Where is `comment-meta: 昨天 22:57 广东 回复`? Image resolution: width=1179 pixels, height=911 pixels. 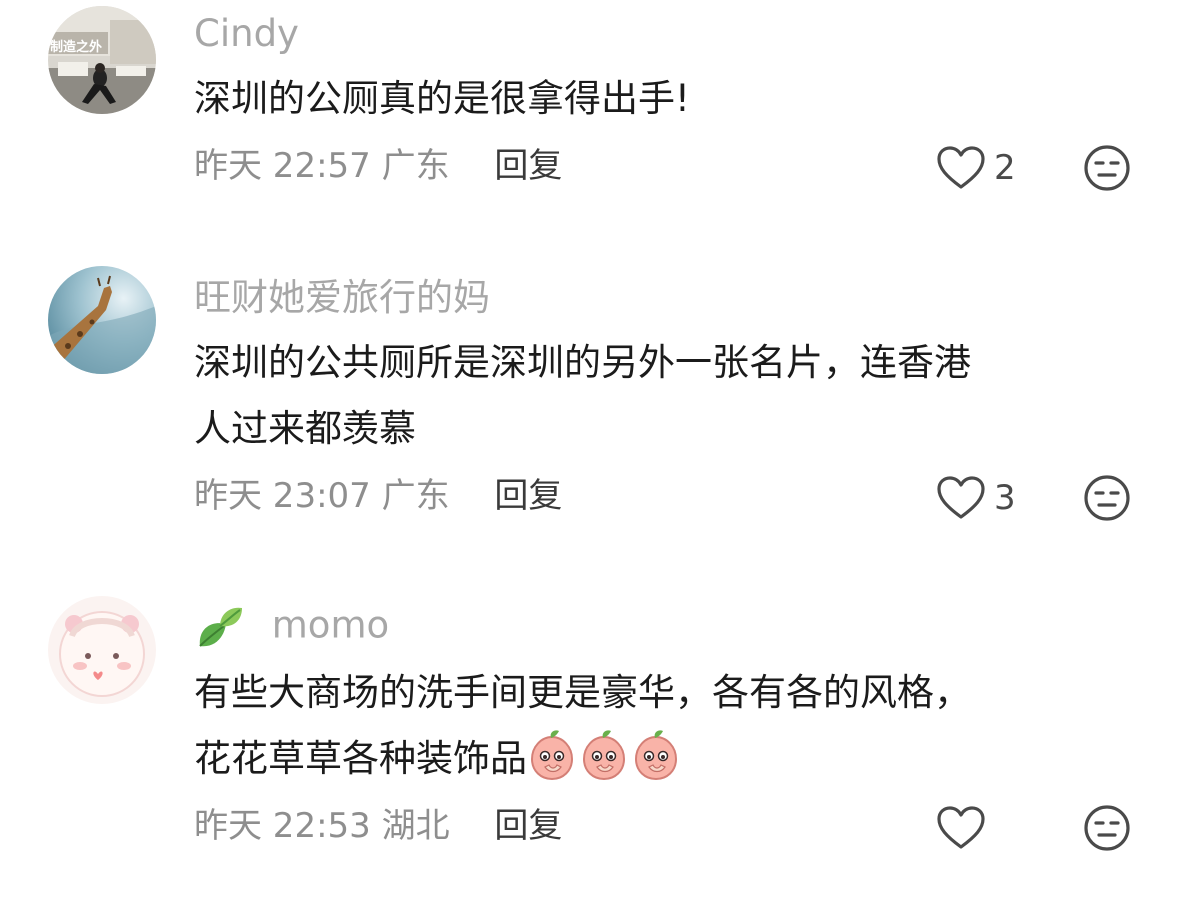
comment-meta: 昨天 22:57 广东 回复 is located at coordinates (378, 166).